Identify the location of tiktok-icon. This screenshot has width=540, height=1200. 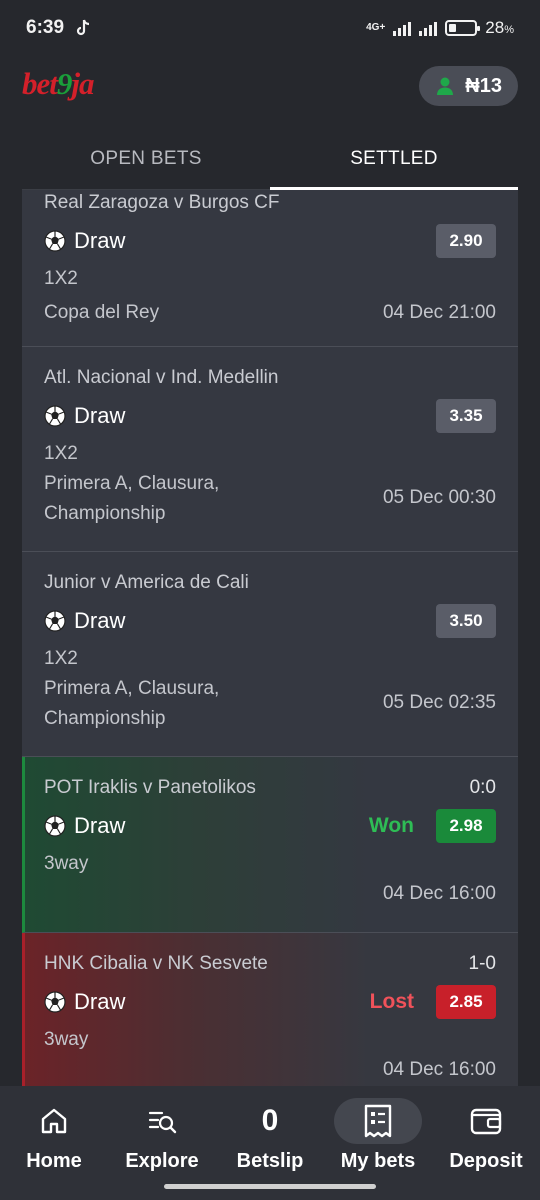
(83, 28).